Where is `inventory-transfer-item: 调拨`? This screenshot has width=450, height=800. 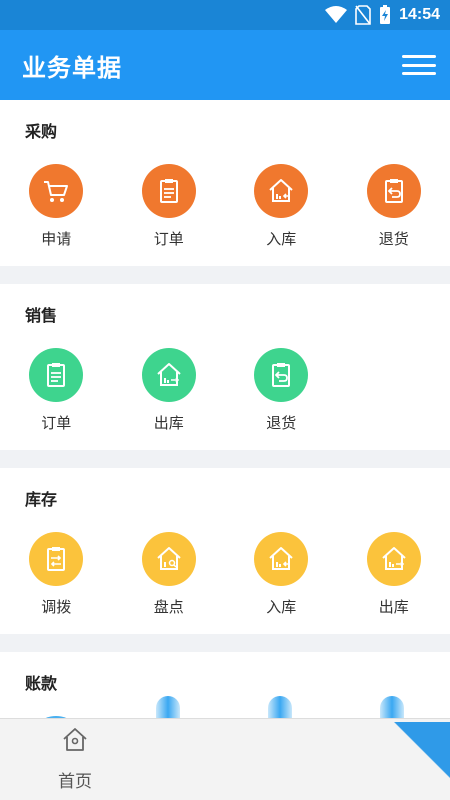 inventory-transfer-item: 调拨 is located at coordinates (56, 573).